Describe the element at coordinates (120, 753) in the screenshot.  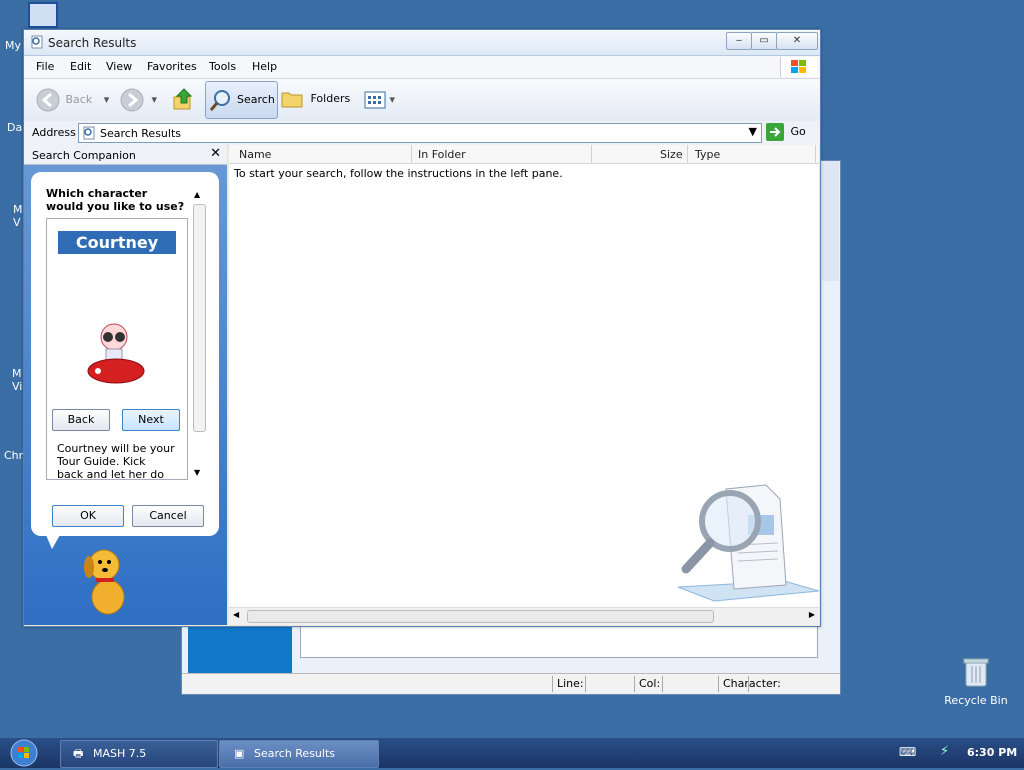
I see `taskbar-item-label: MASH 7.5` at that location.